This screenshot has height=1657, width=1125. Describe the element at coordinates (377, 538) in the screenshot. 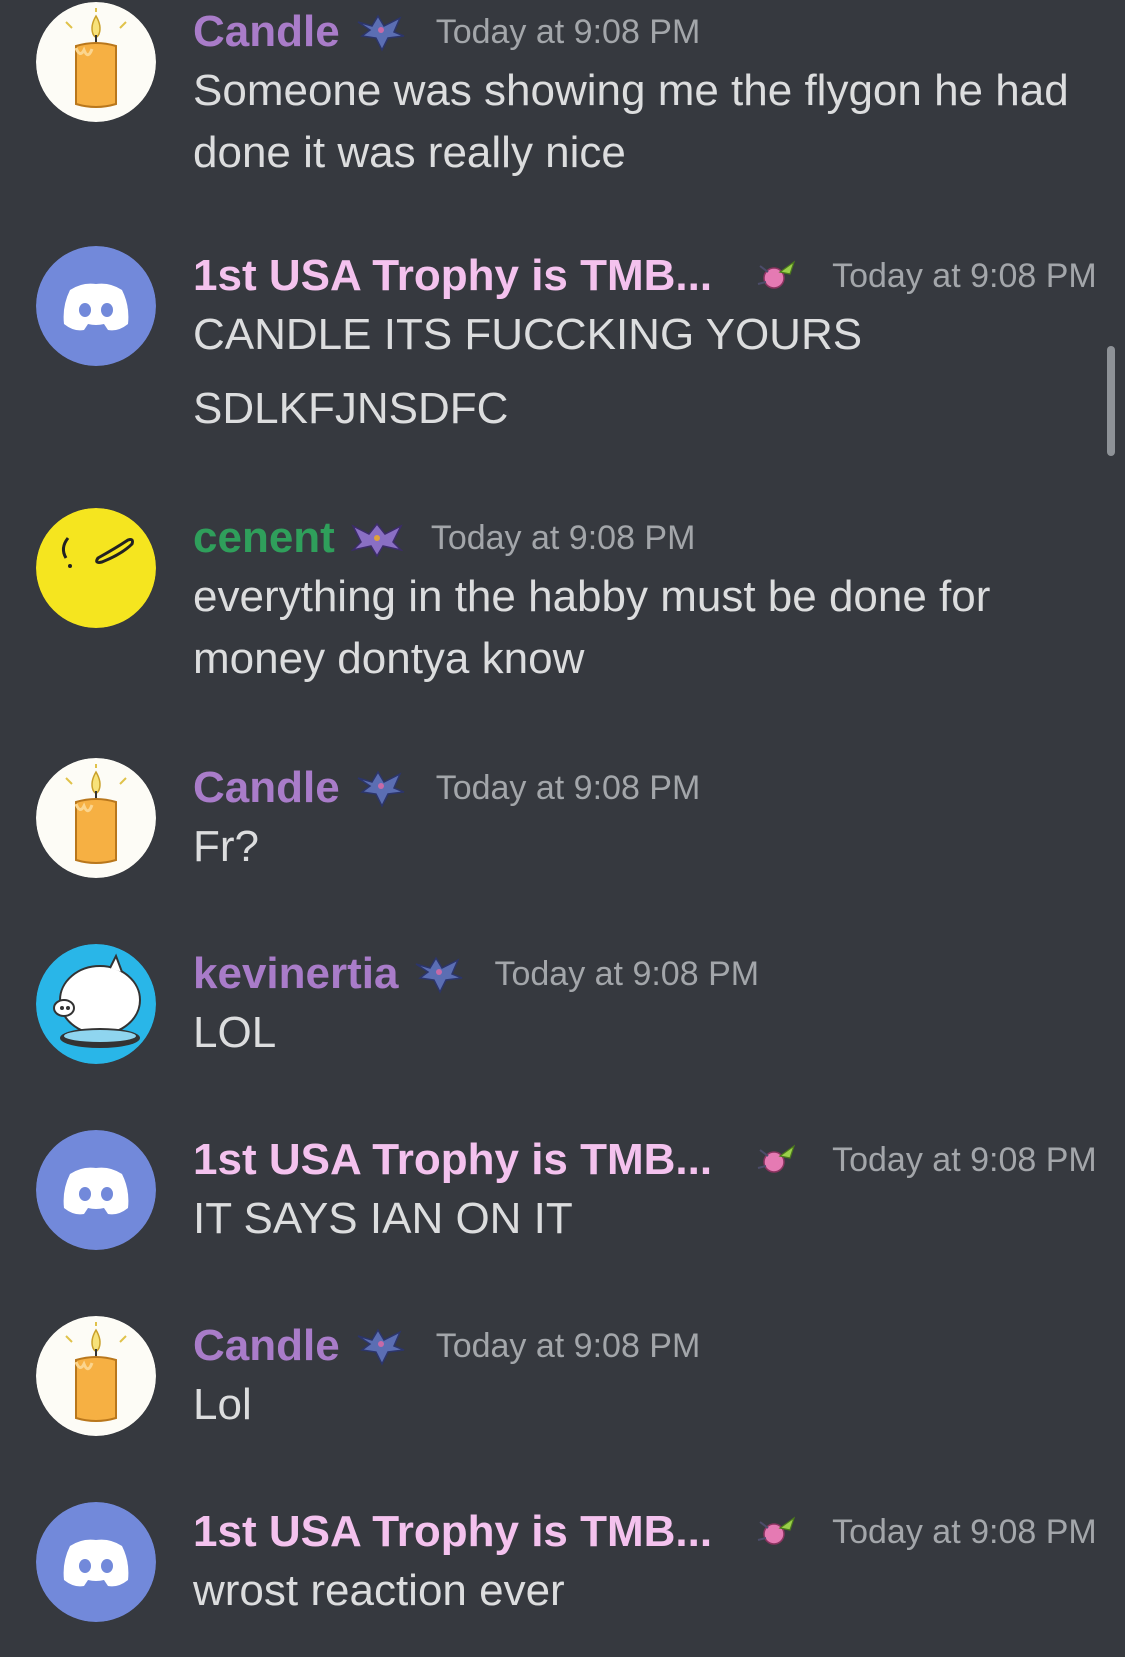

I see `crobat-badge-icon` at that location.